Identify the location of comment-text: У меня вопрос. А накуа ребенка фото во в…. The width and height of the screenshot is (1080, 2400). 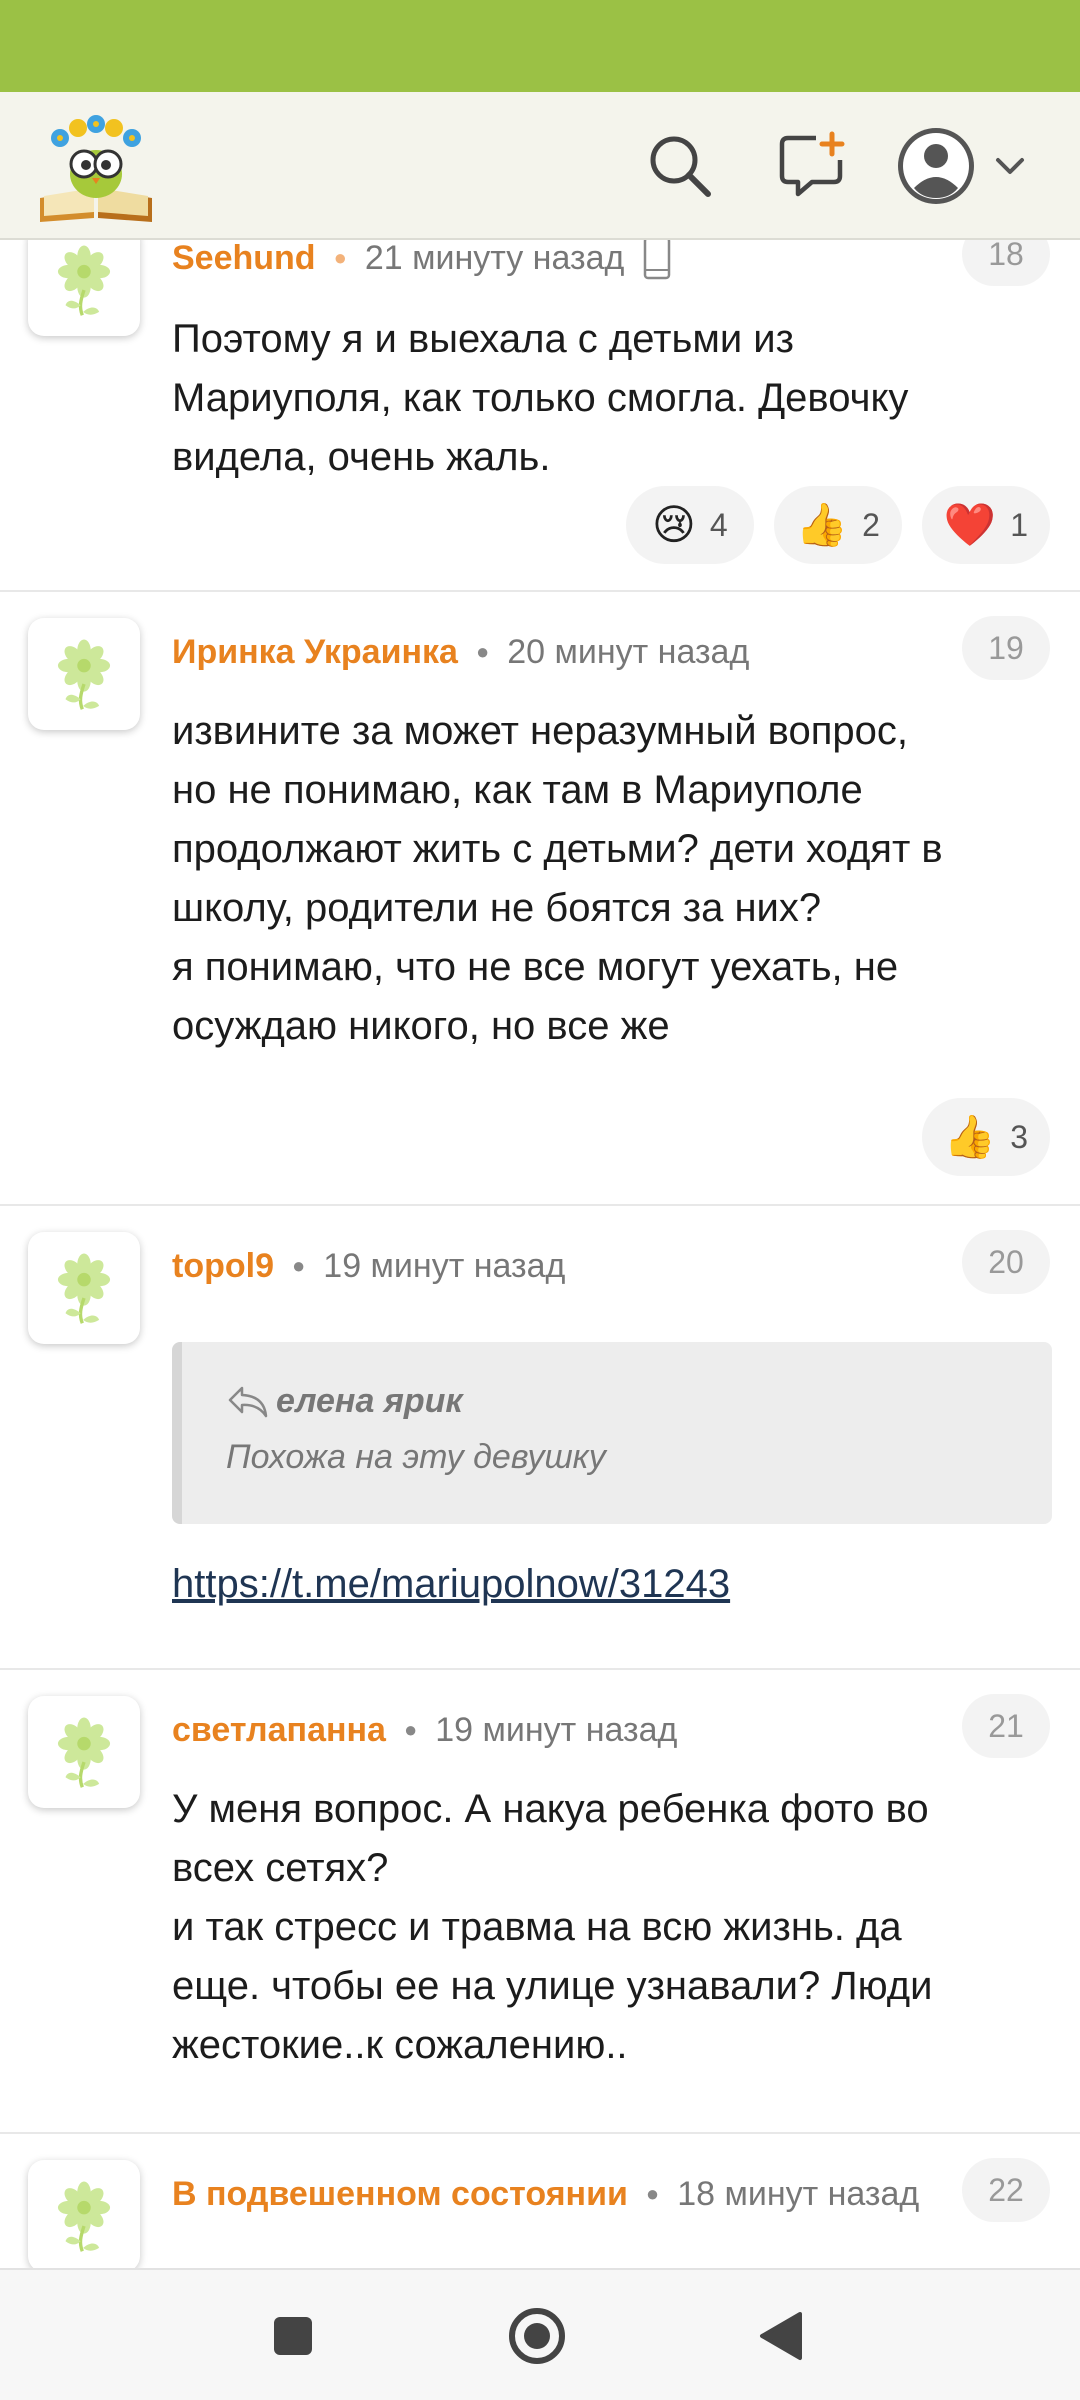
(552, 1927).